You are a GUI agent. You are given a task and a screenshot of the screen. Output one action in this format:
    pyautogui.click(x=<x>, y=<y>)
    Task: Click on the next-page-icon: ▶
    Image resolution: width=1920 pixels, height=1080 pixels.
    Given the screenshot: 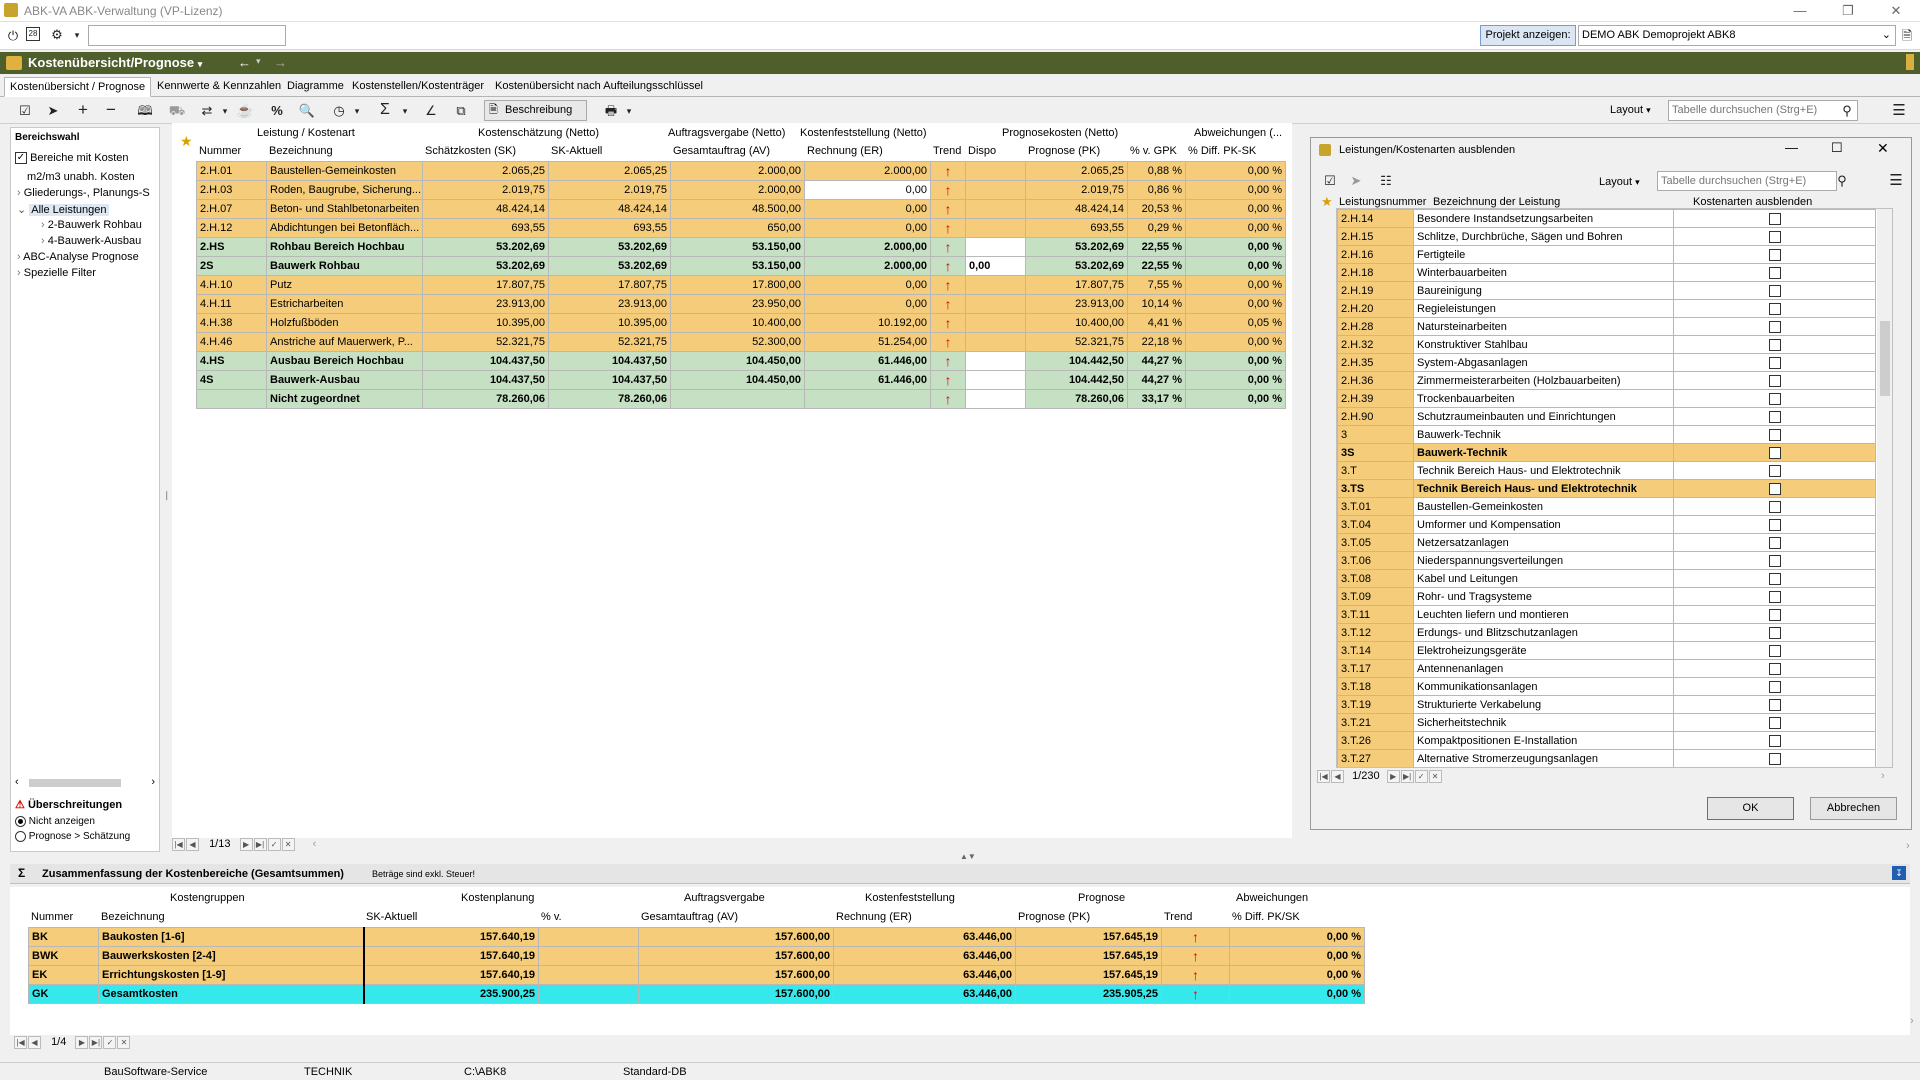 What is the action you would take?
    pyautogui.click(x=1393, y=776)
    